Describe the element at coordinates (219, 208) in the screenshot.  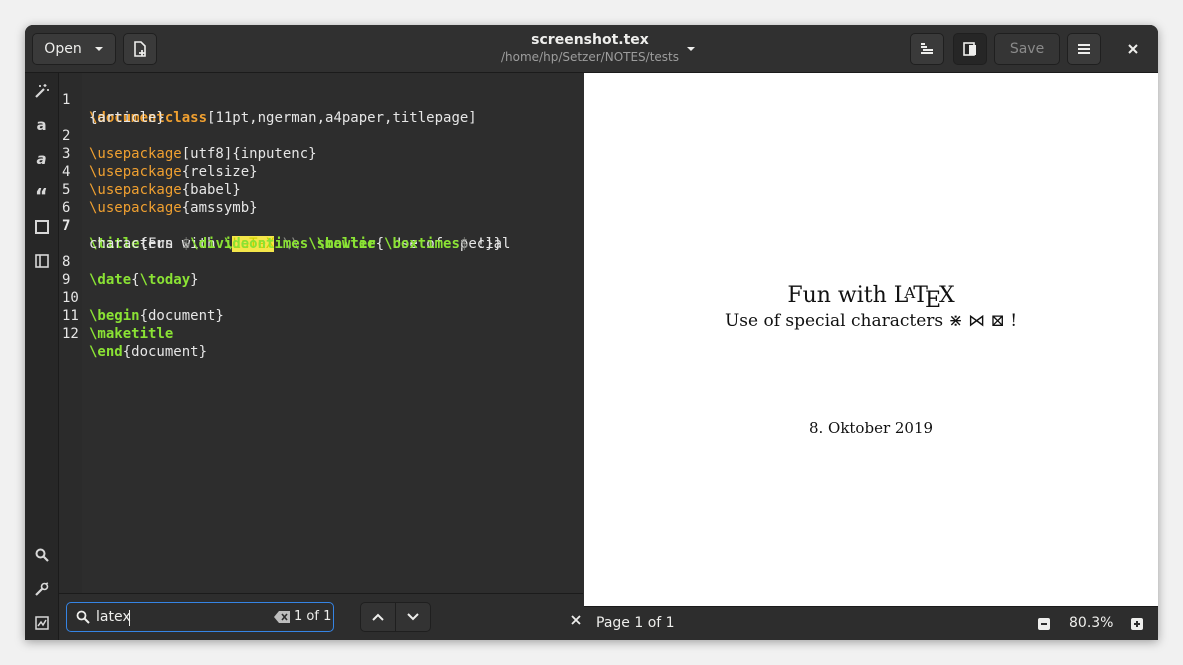
I see `token: {amssymb}` at that location.